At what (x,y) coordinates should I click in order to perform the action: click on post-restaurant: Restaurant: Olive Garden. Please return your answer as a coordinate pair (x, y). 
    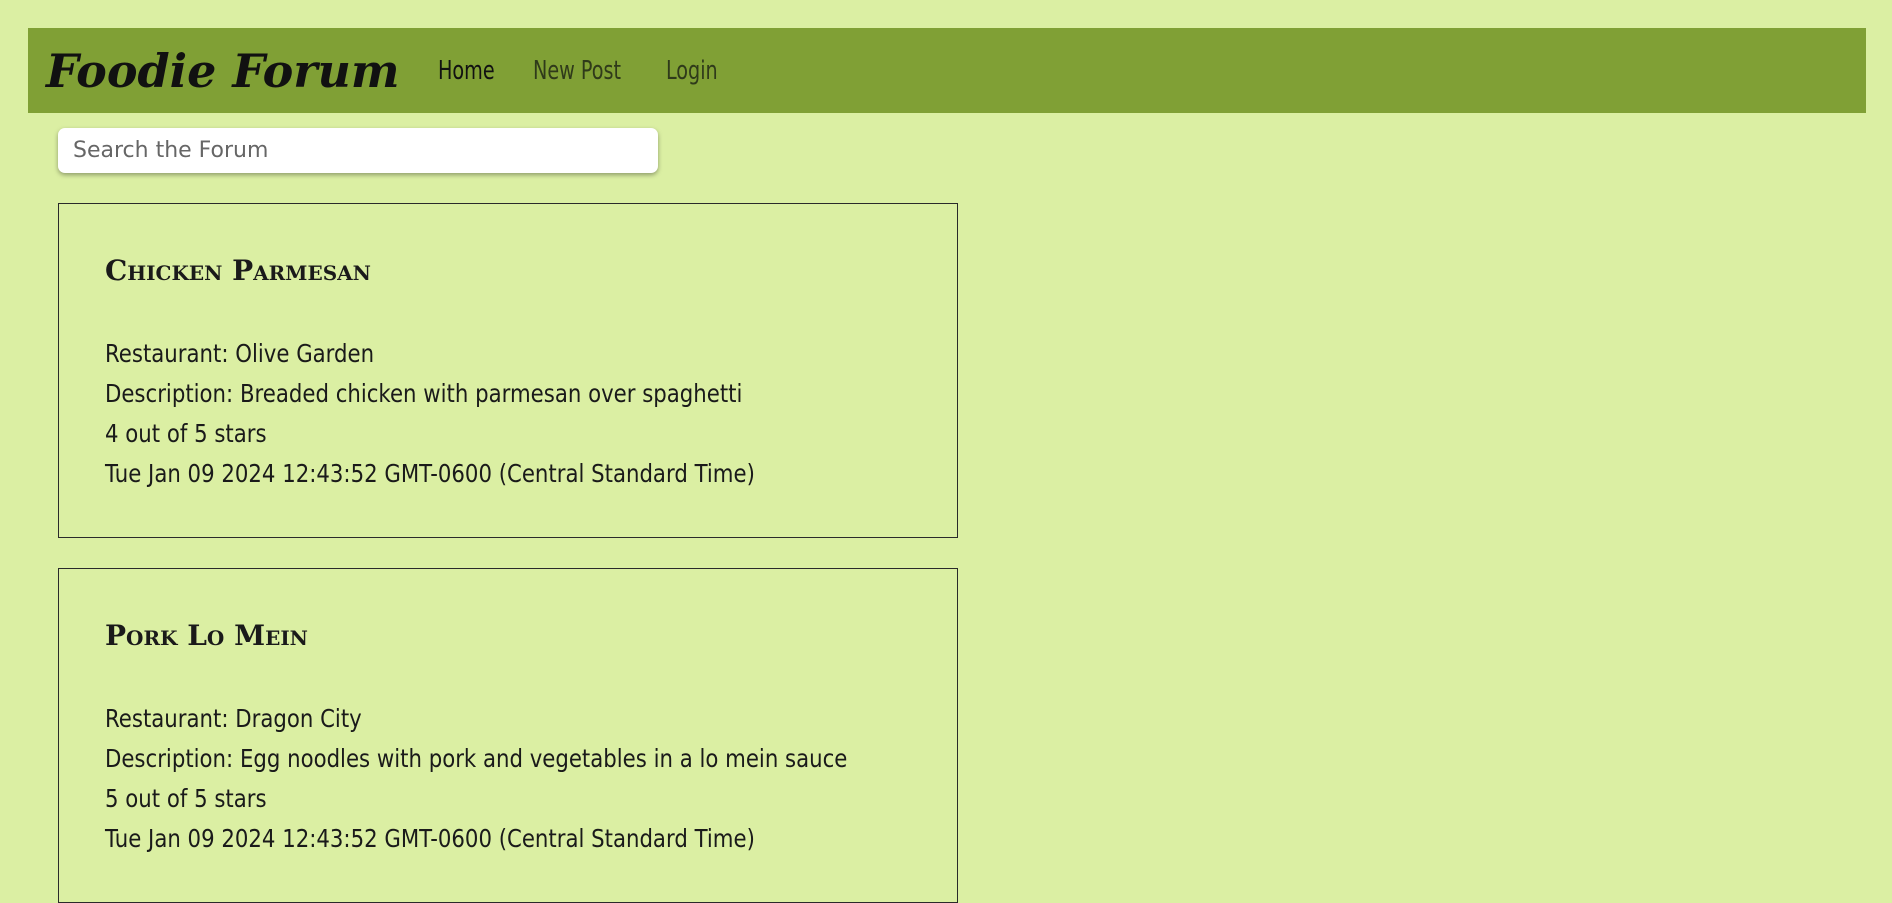
    Looking at the image, I should click on (240, 353).